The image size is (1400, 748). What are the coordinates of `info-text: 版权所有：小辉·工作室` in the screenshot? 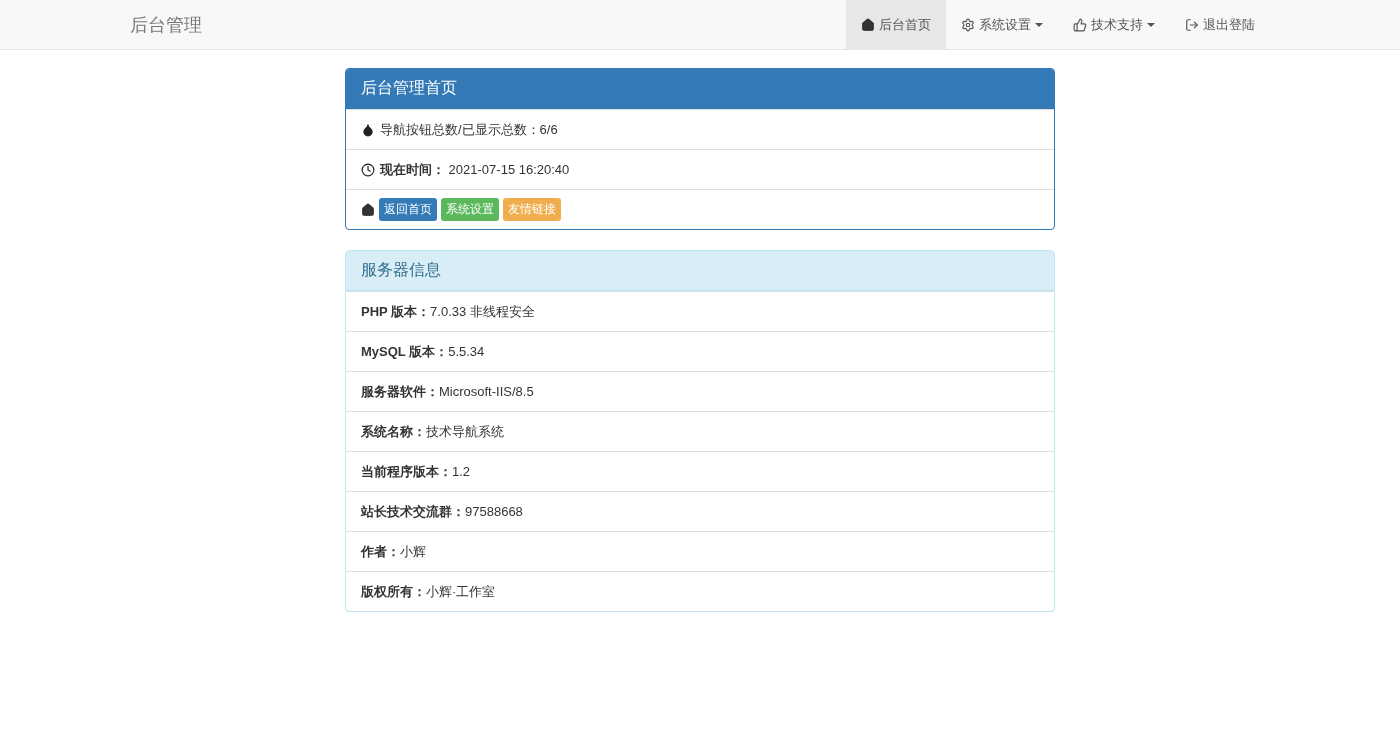 It's located at (428, 591).